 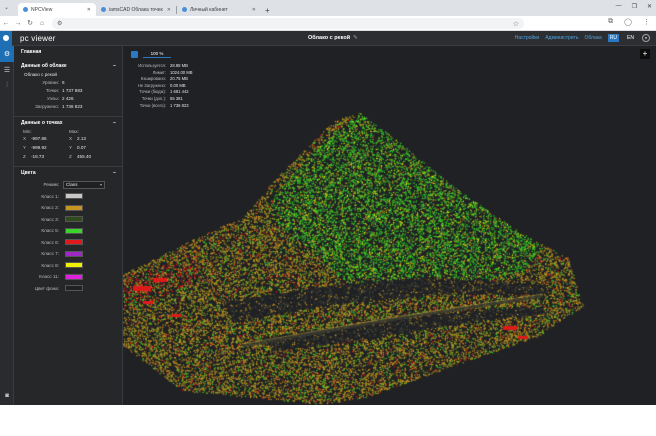 What do you see at coordinates (267, 10) in the screenshot?
I see `new-tab-button: +` at bounding box center [267, 10].